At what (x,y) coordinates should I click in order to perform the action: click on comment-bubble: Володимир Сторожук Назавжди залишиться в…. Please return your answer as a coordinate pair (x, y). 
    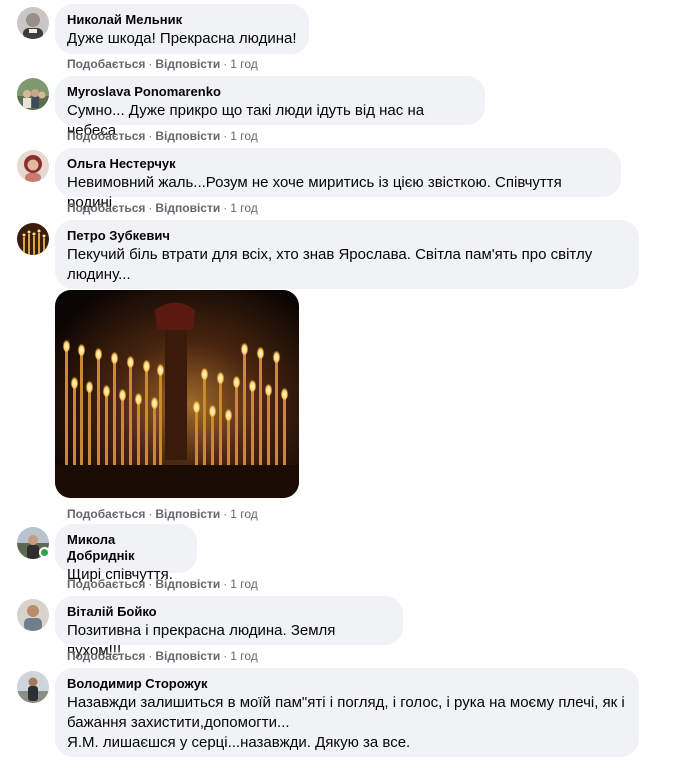
    Looking at the image, I should click on (347, 712).